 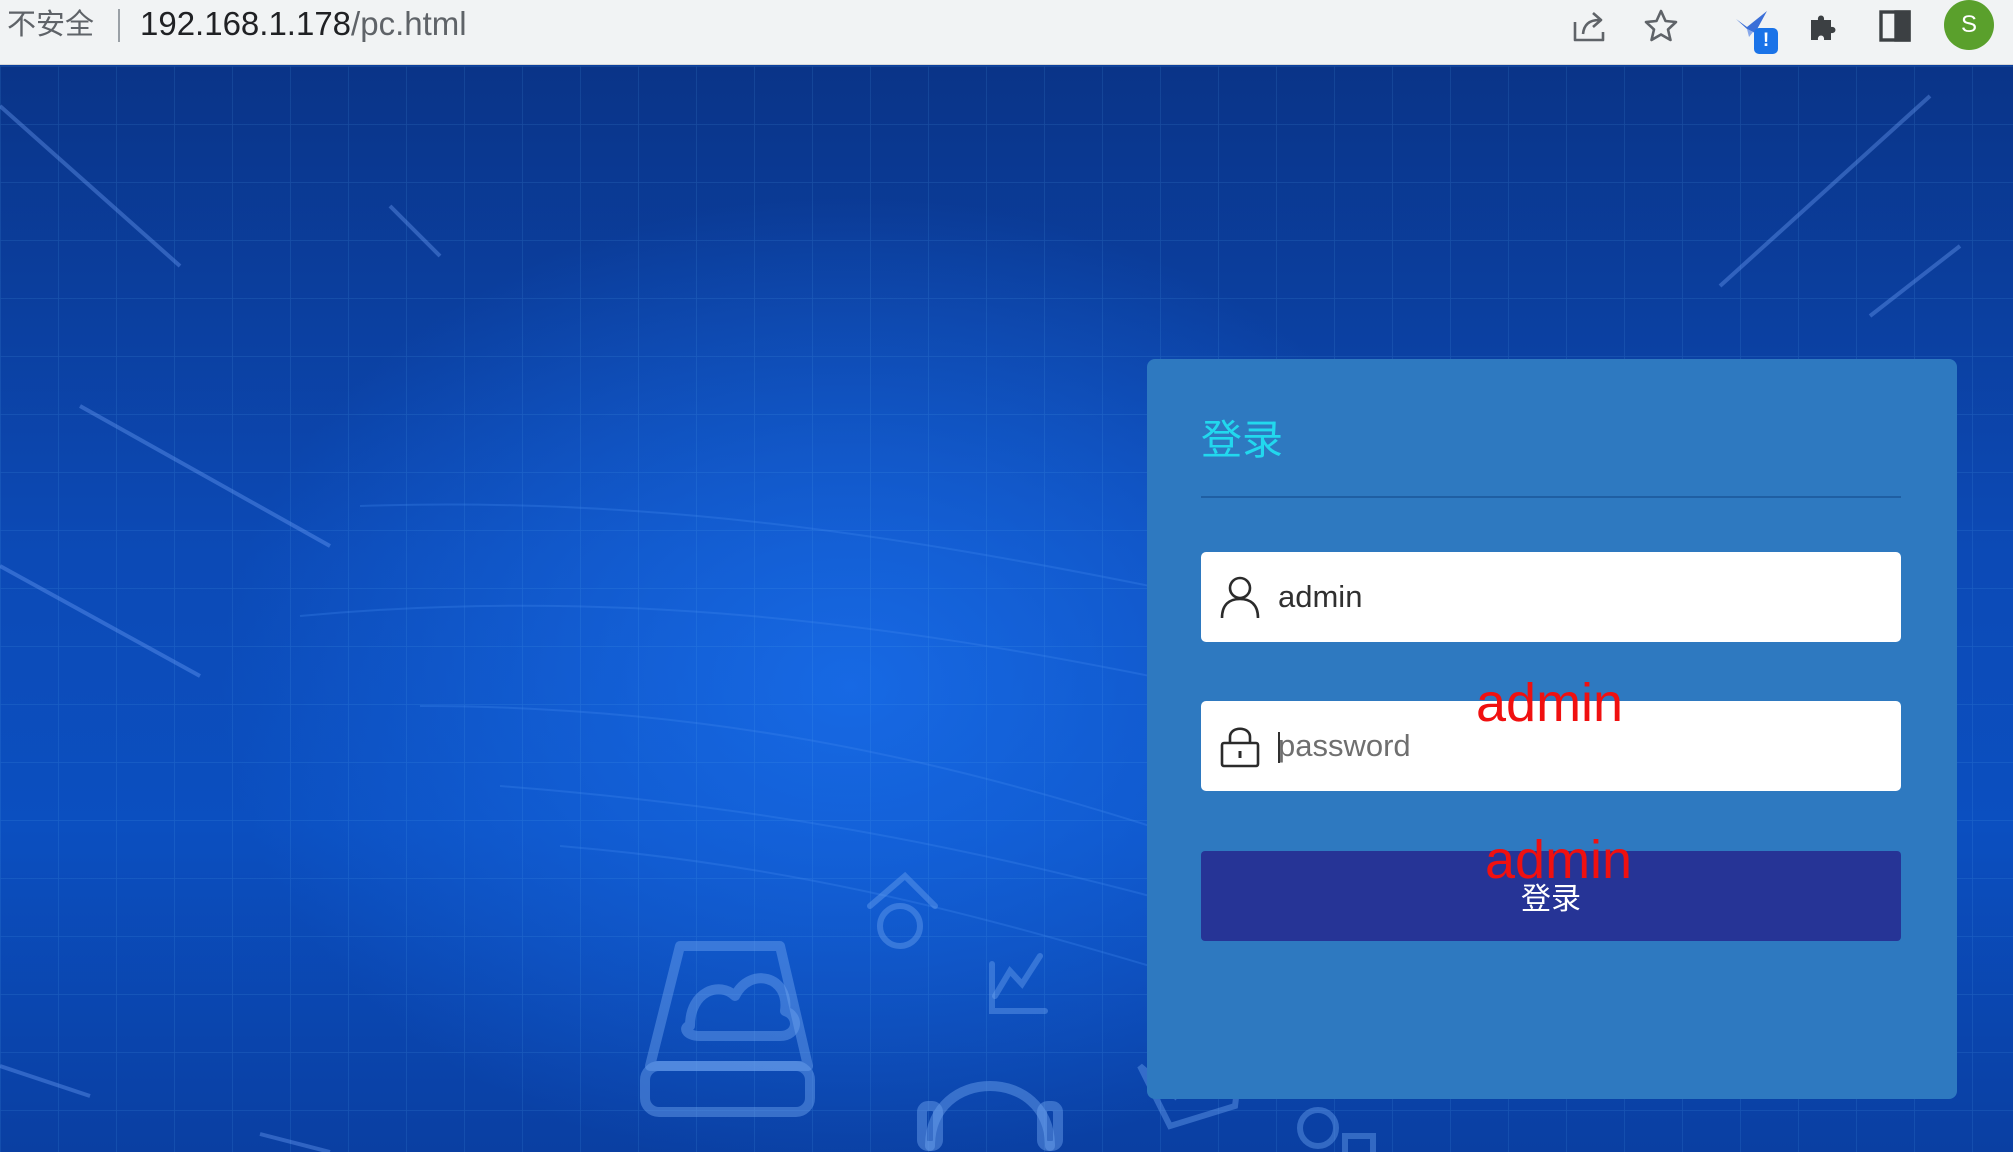 I want to click on url-path: /pc.html, so click(x=409, y=23).